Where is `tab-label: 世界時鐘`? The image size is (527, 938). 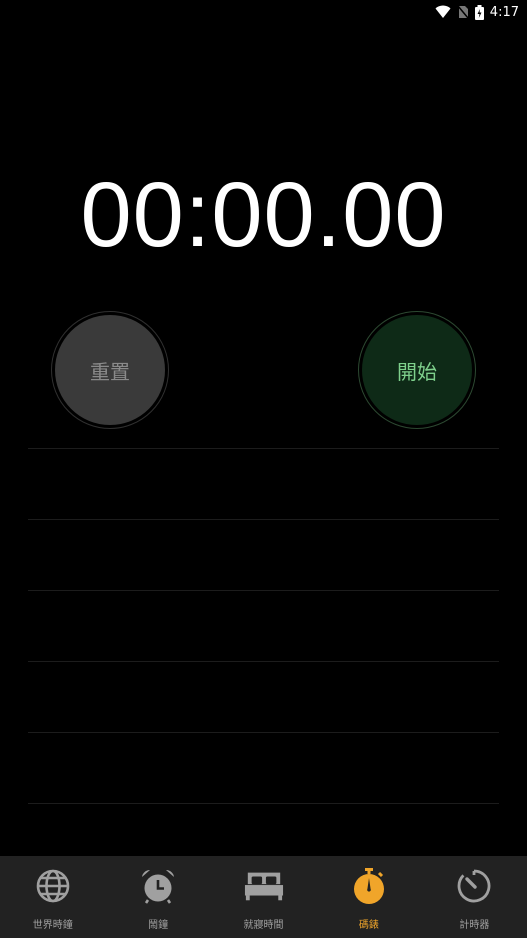 tab-label: 世界時鐘 is located at coordinates (52, 925).